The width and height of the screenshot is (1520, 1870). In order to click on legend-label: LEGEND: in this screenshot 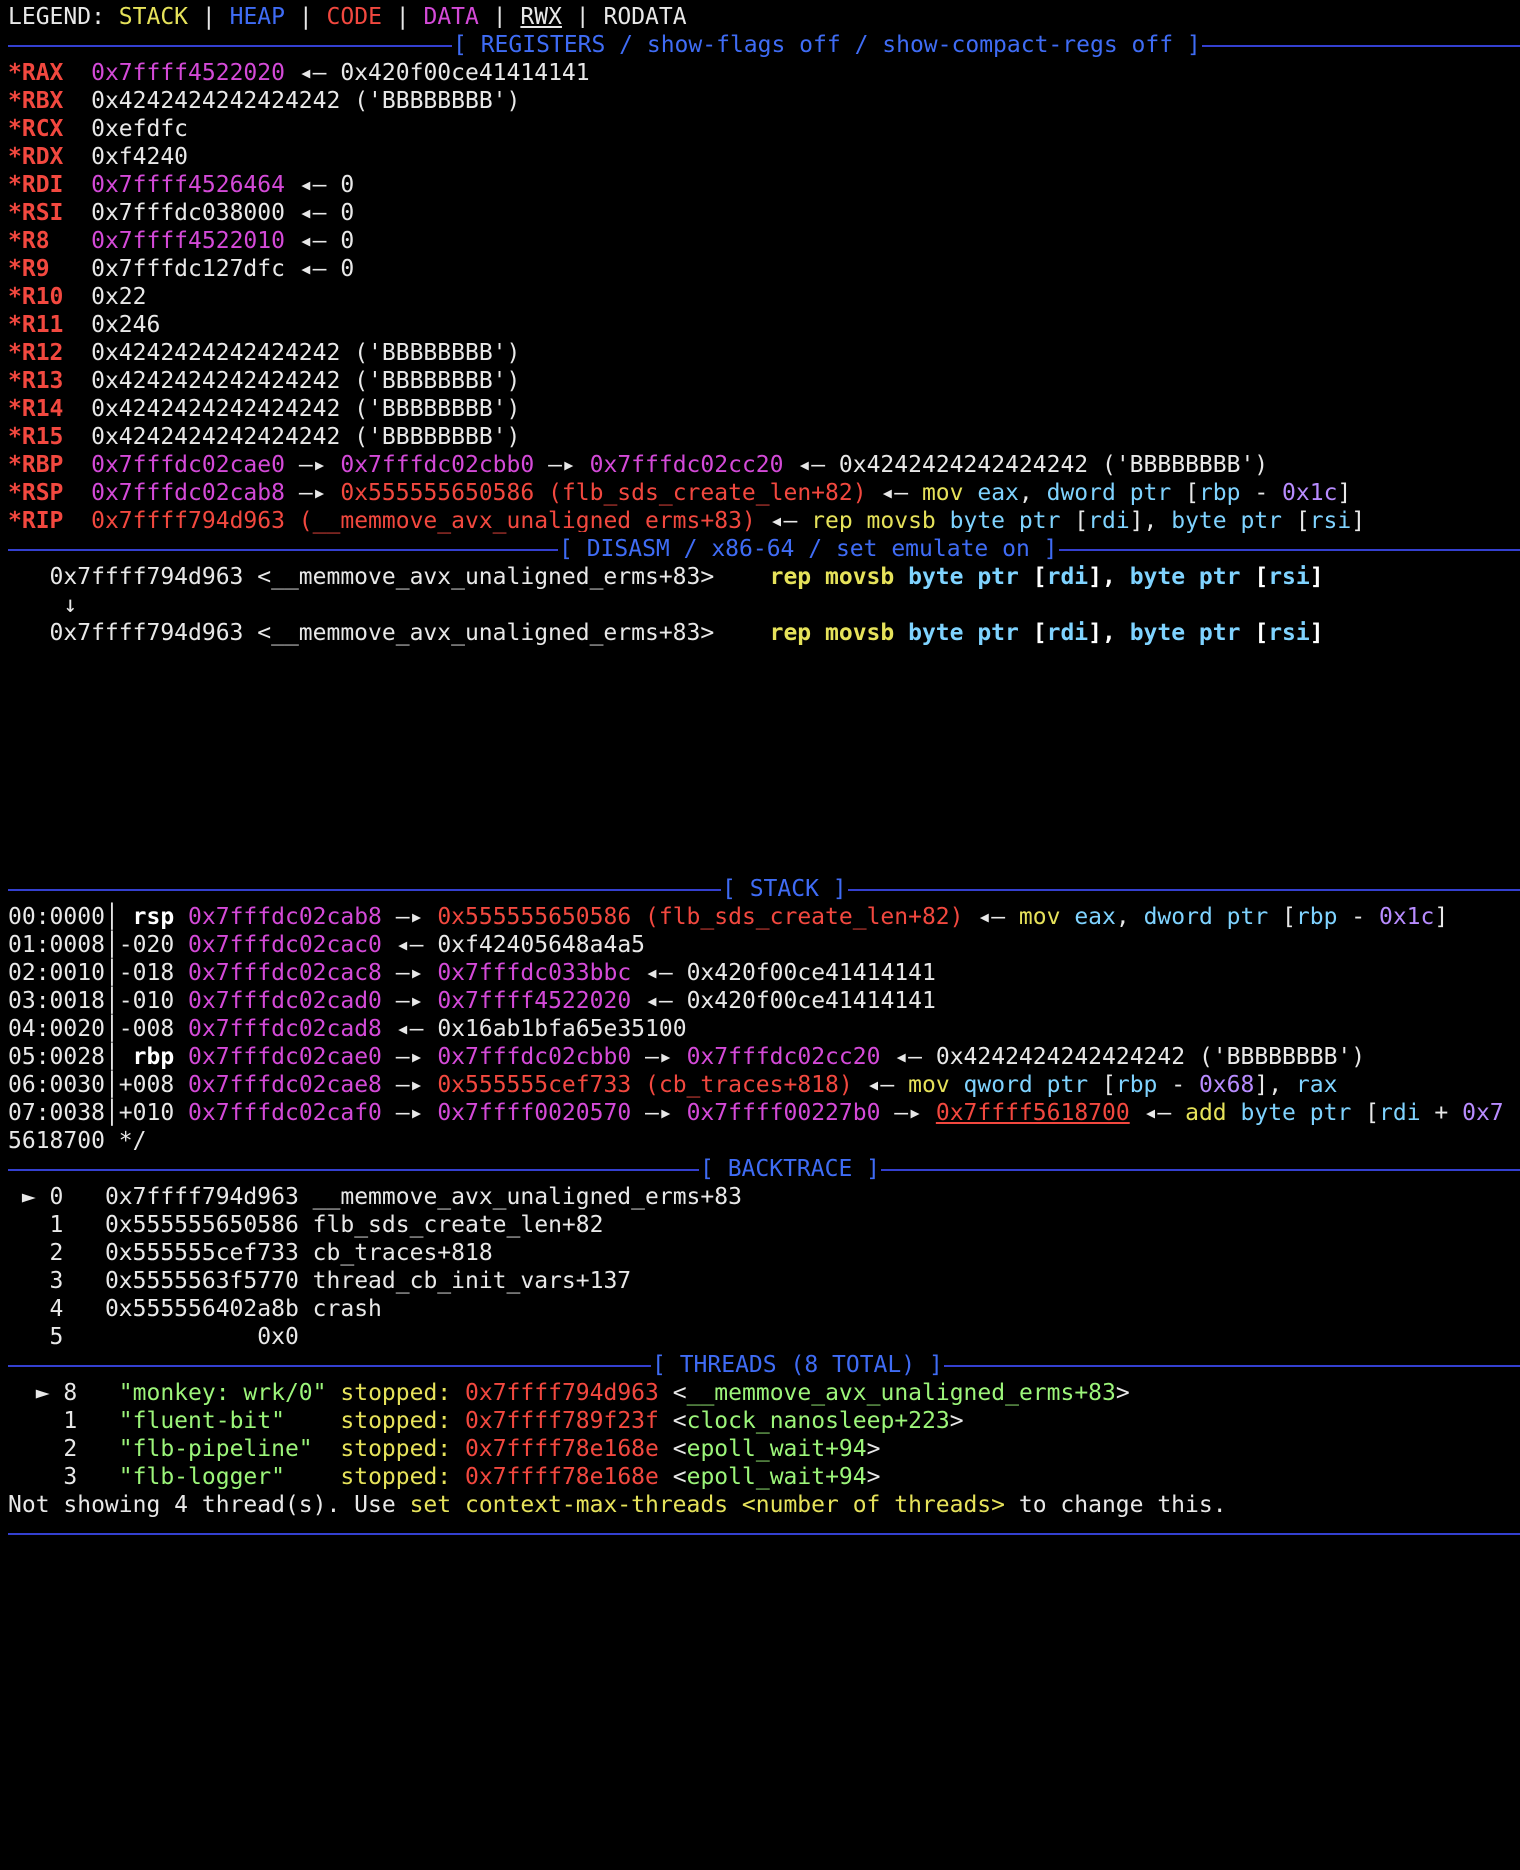, I will do `click(56, 17)`.